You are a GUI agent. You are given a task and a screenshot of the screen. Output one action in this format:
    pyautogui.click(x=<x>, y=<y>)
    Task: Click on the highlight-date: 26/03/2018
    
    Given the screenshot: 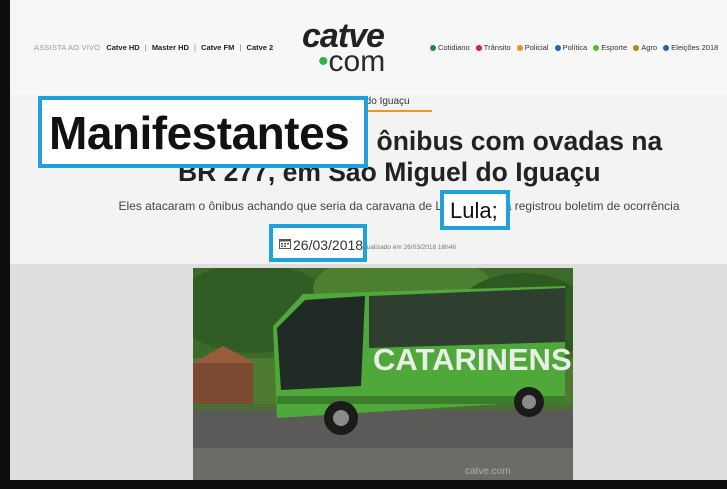 What is the action you would take?
    pyautogui.click(x=318, y=243)
    